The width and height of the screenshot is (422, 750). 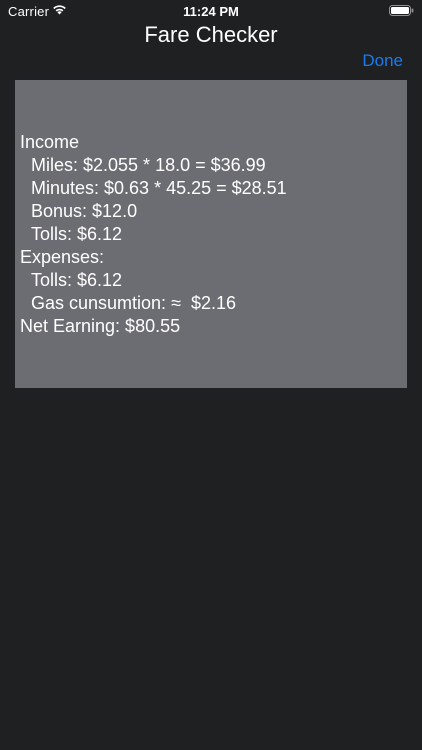 I want to click on net-earning-line: Net Earning: $80.55, so click(x=100, y=326).